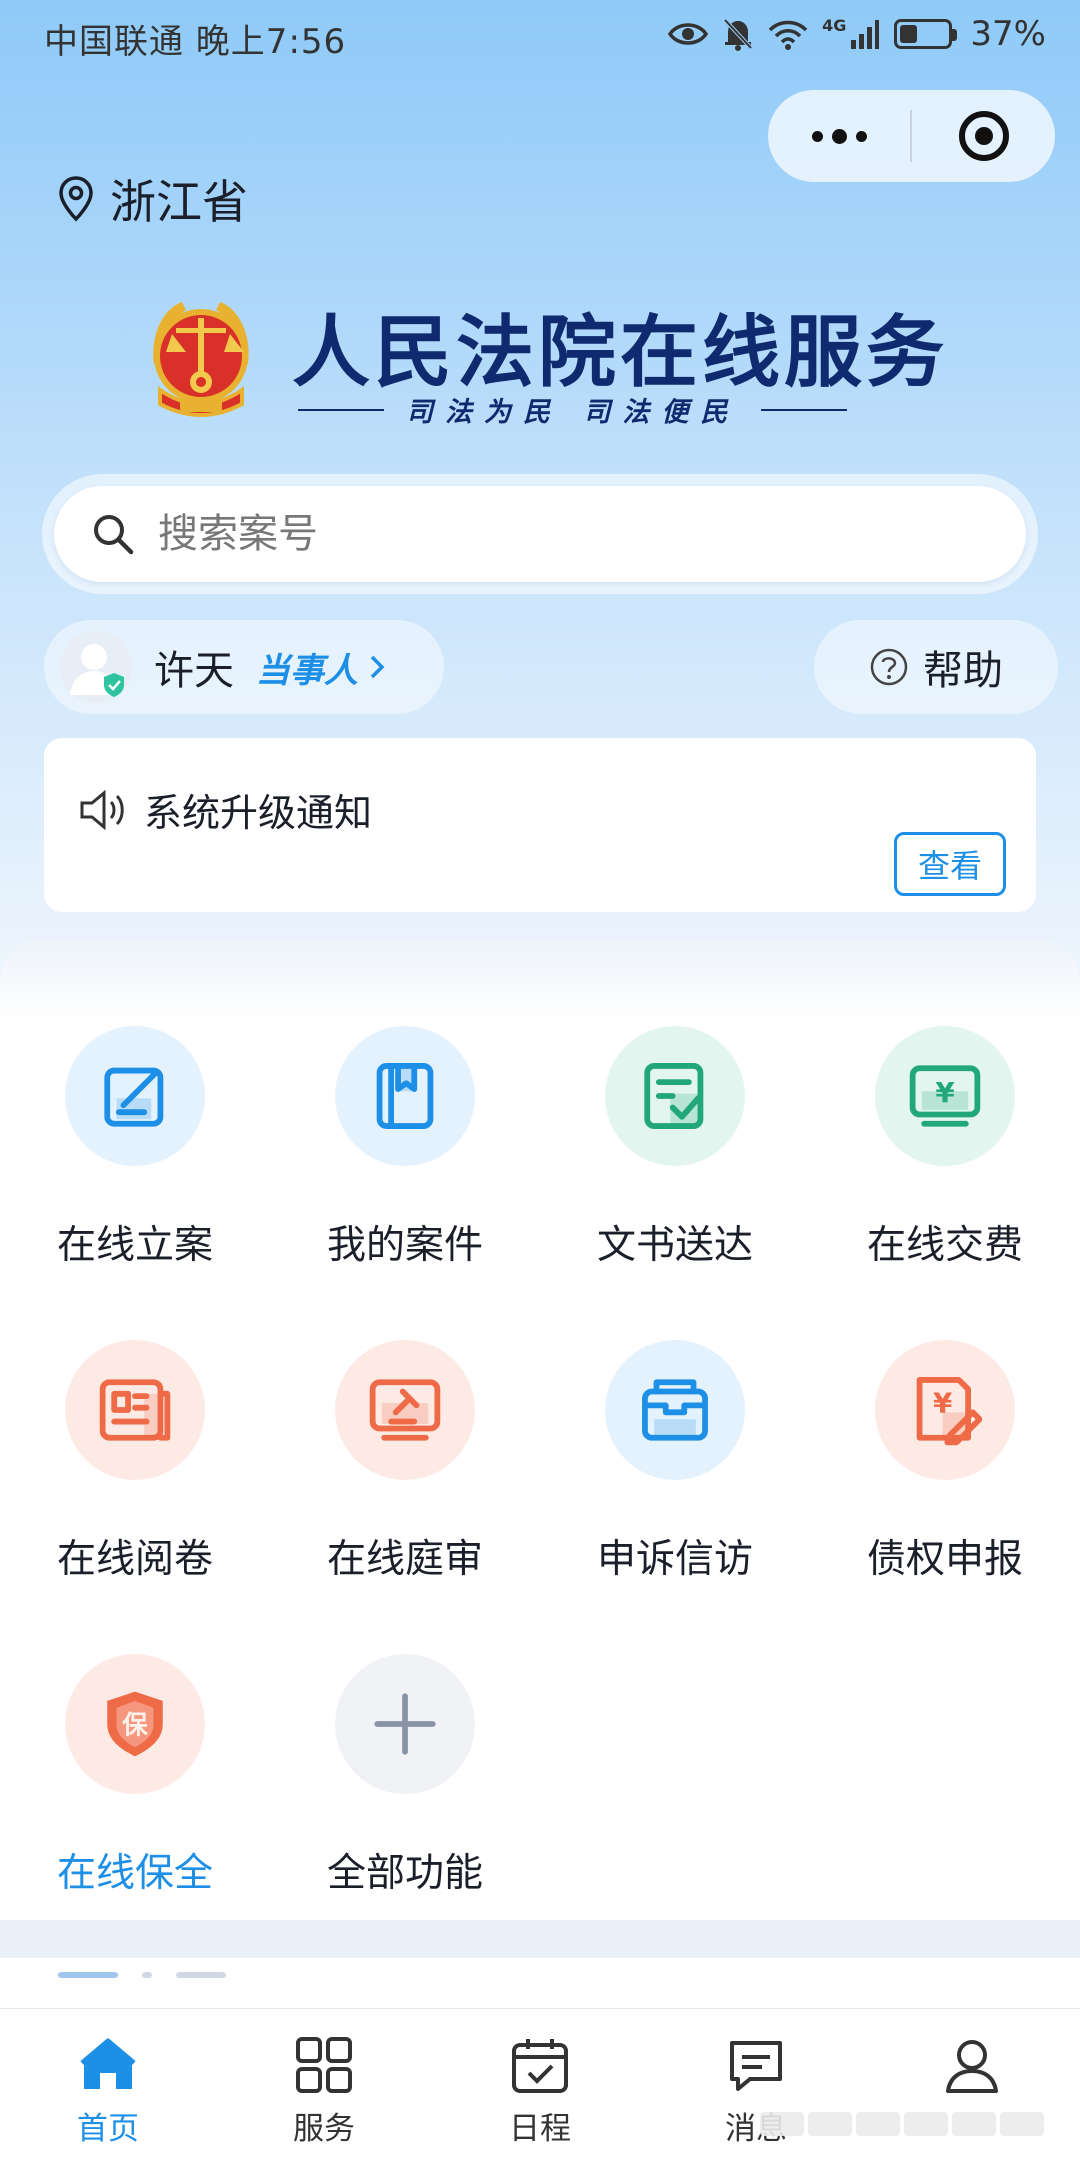 This screenshot has height=2160, width=1080. What do you see at coordinates (738, 34) in the screenshot?
I see `bell-off-icon` at bounding box center [738, 34].